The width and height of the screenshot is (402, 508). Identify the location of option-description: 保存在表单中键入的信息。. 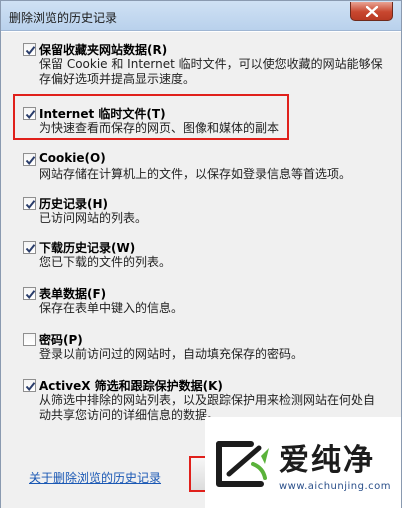
(111, 308).